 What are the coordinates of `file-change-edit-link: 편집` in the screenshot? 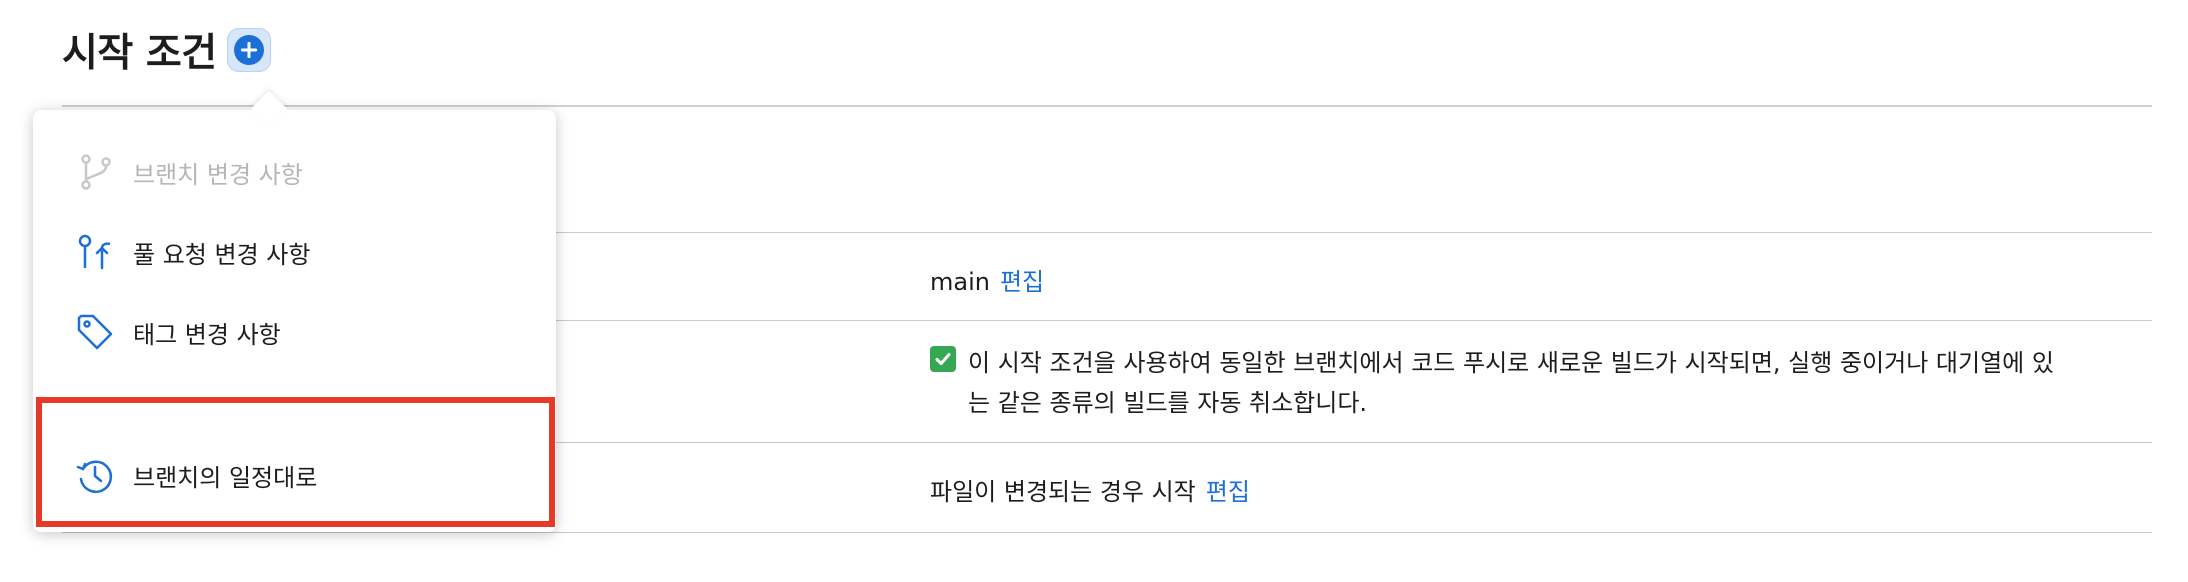 It's located at (1228, 492).